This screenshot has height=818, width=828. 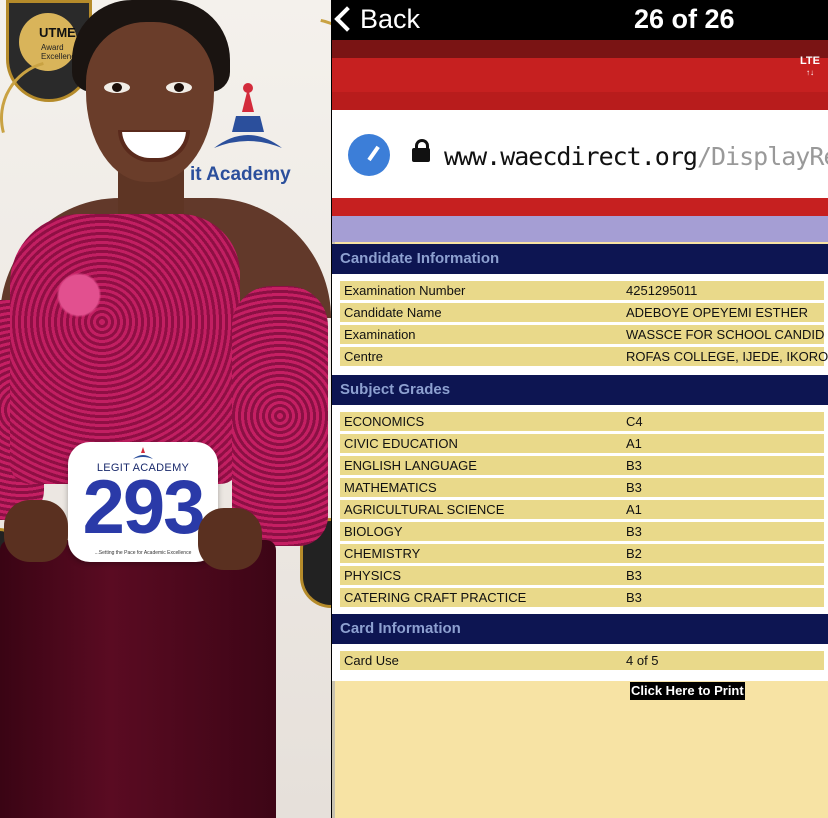 What do you see at coordinates (421, 150) in the screenshot?
I see `lock-icon` at bounding box center [421, 150].